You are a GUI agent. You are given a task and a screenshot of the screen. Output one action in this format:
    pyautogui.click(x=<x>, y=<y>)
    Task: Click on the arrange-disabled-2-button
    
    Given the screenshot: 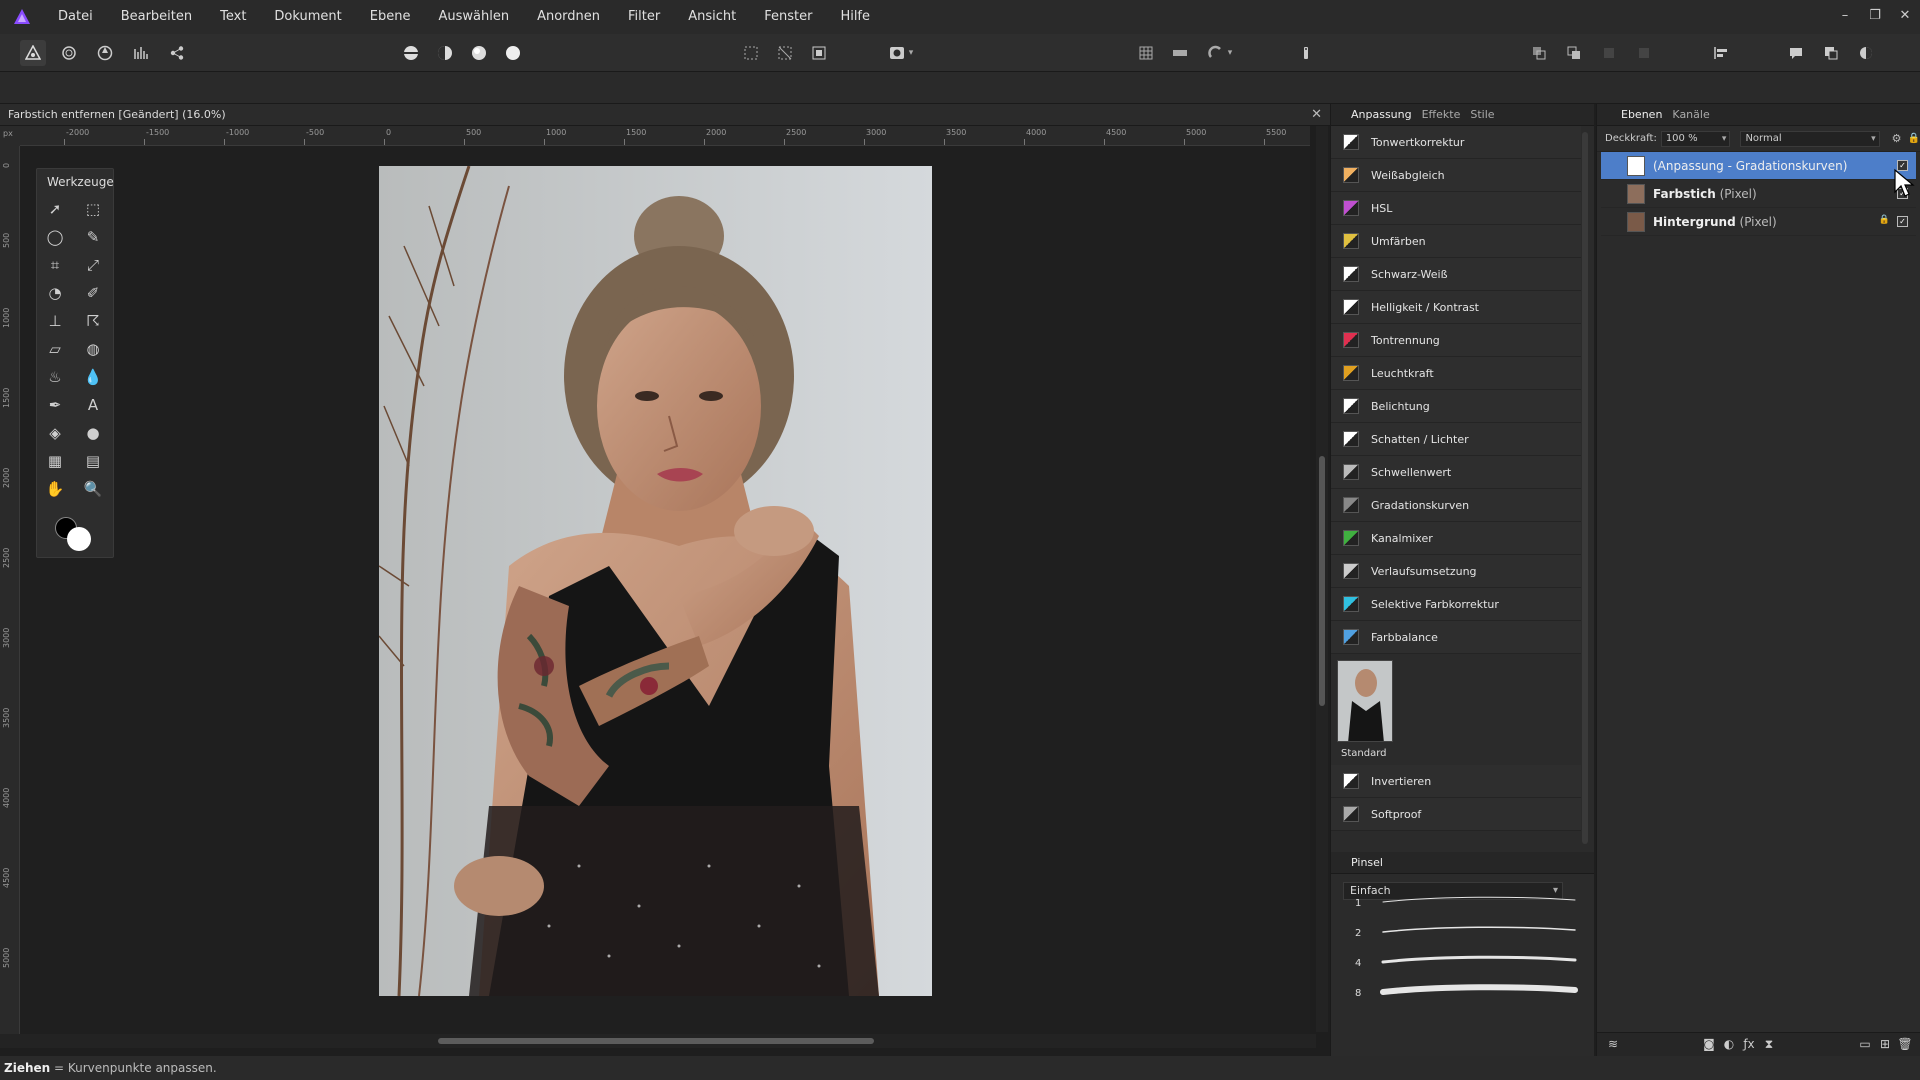 What is the action you would take?
    pyautogui.click(x=1644, y=53)
    